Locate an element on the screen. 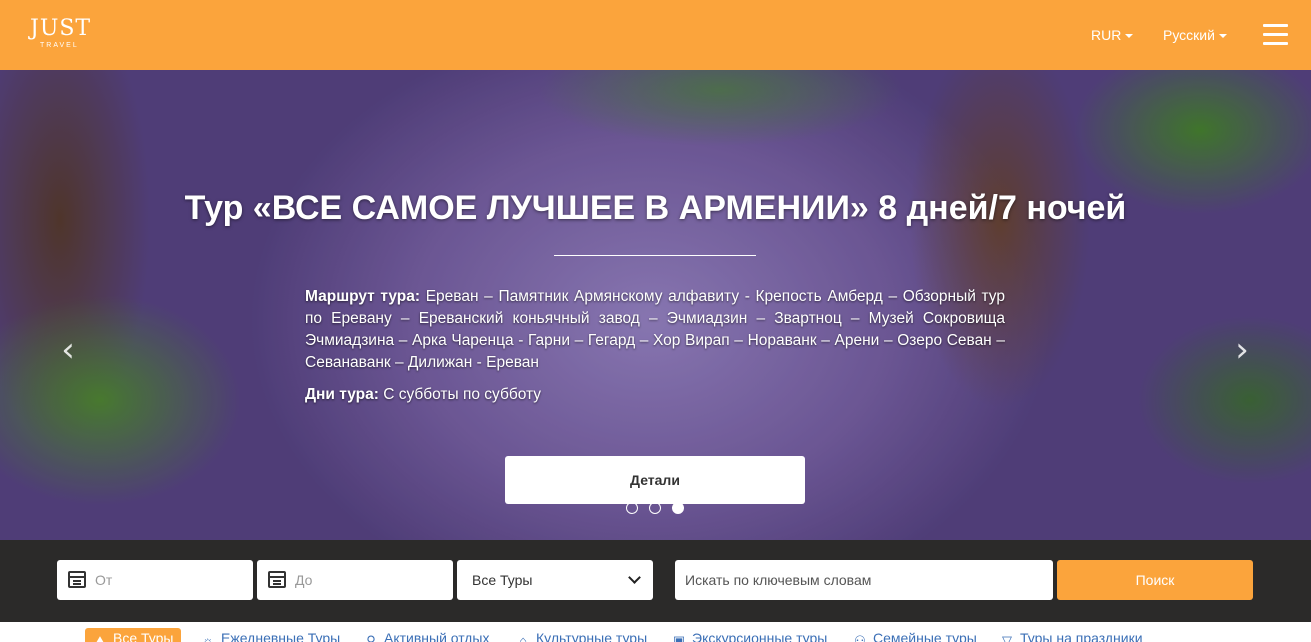  menu-icon is located at coordinates (1275, 35).